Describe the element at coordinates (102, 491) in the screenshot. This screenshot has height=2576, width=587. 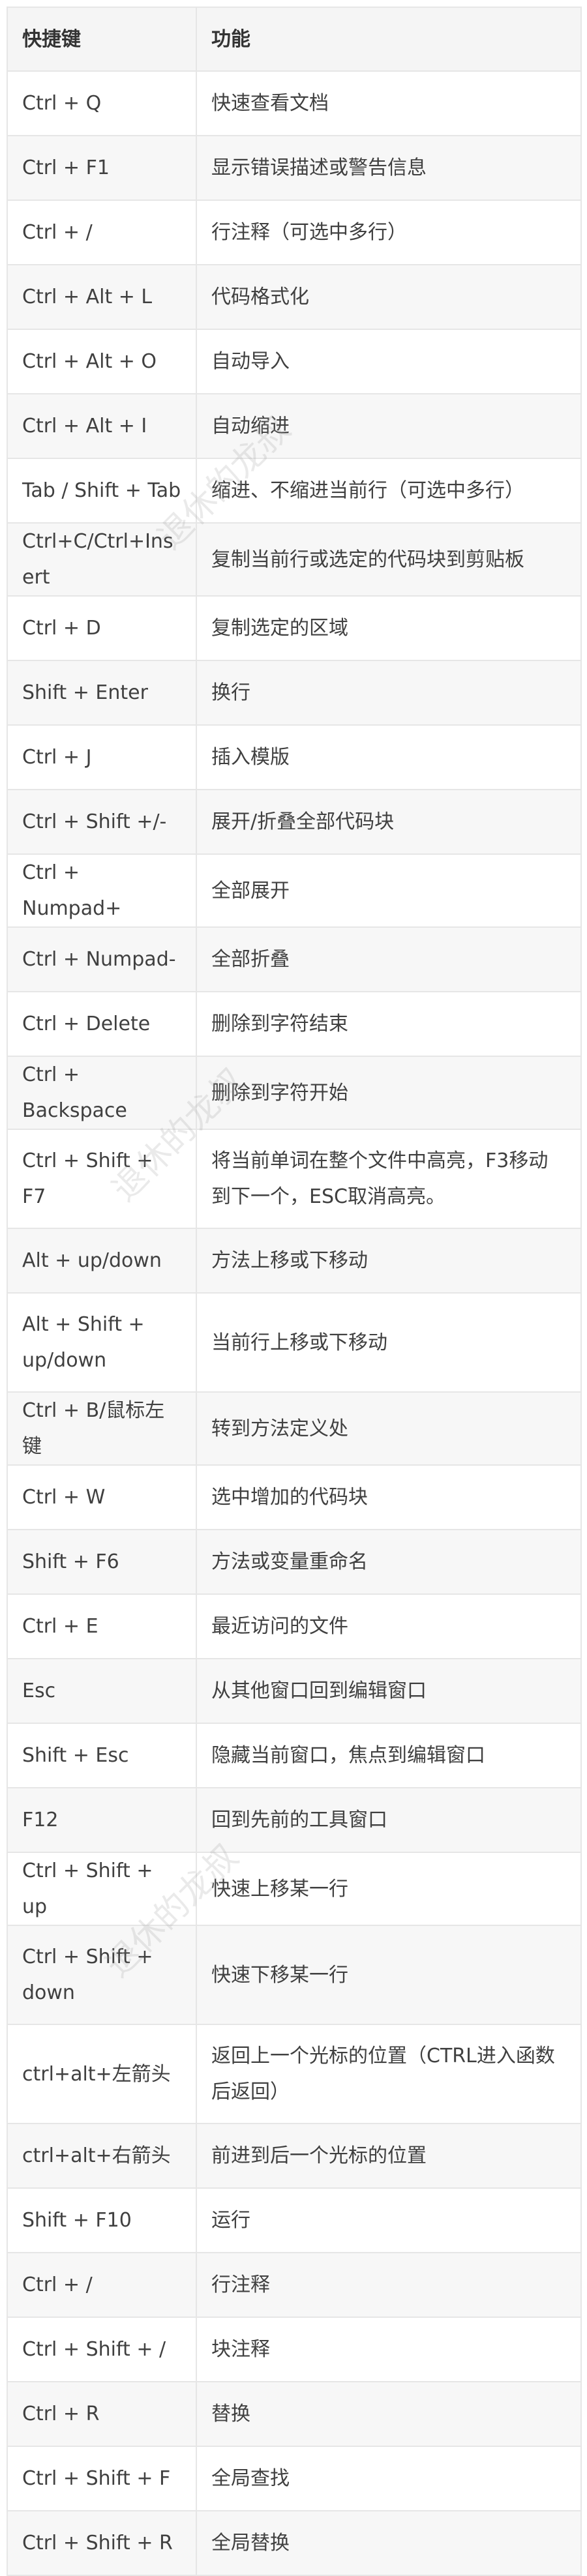
I see `shortcut-cell: Tab / Shift + Tab` at that location.